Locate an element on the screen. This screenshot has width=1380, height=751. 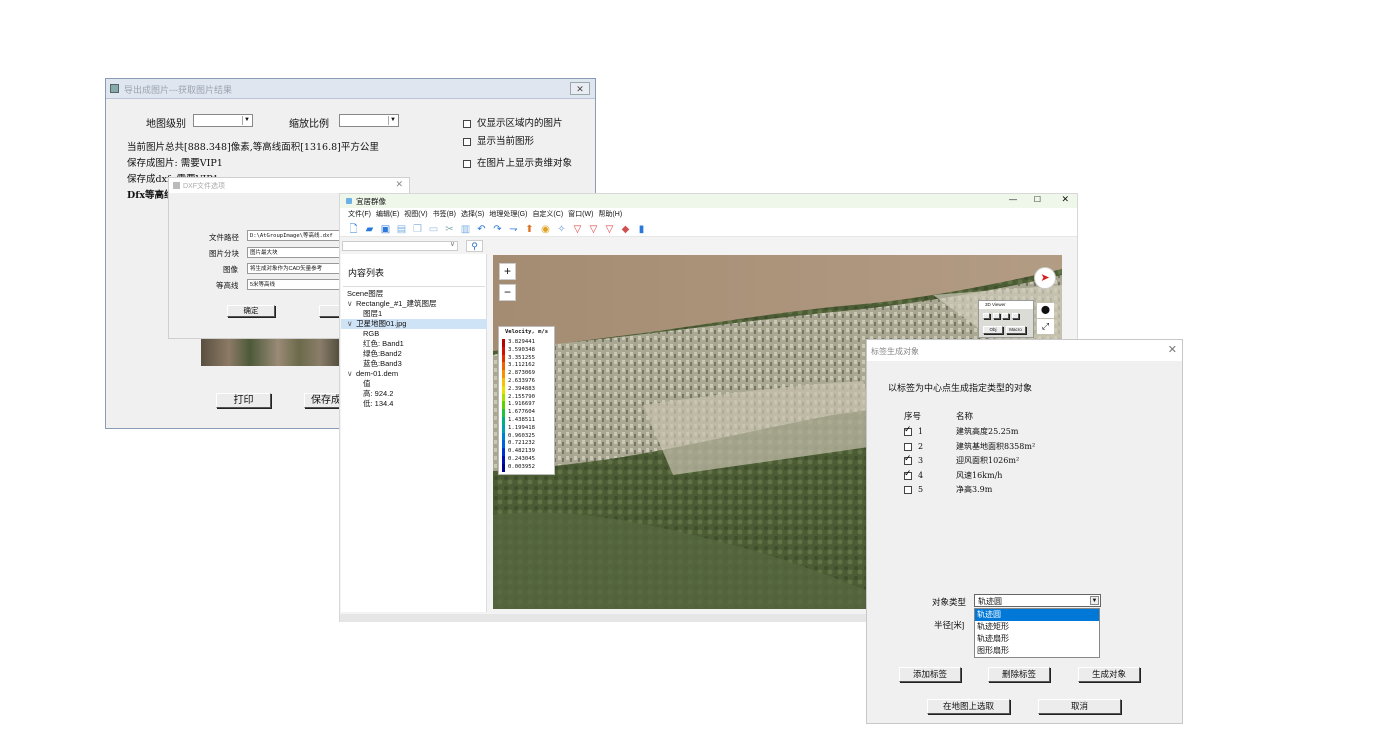
menu-item: 选择(S) is located at coordinates (472, 214).